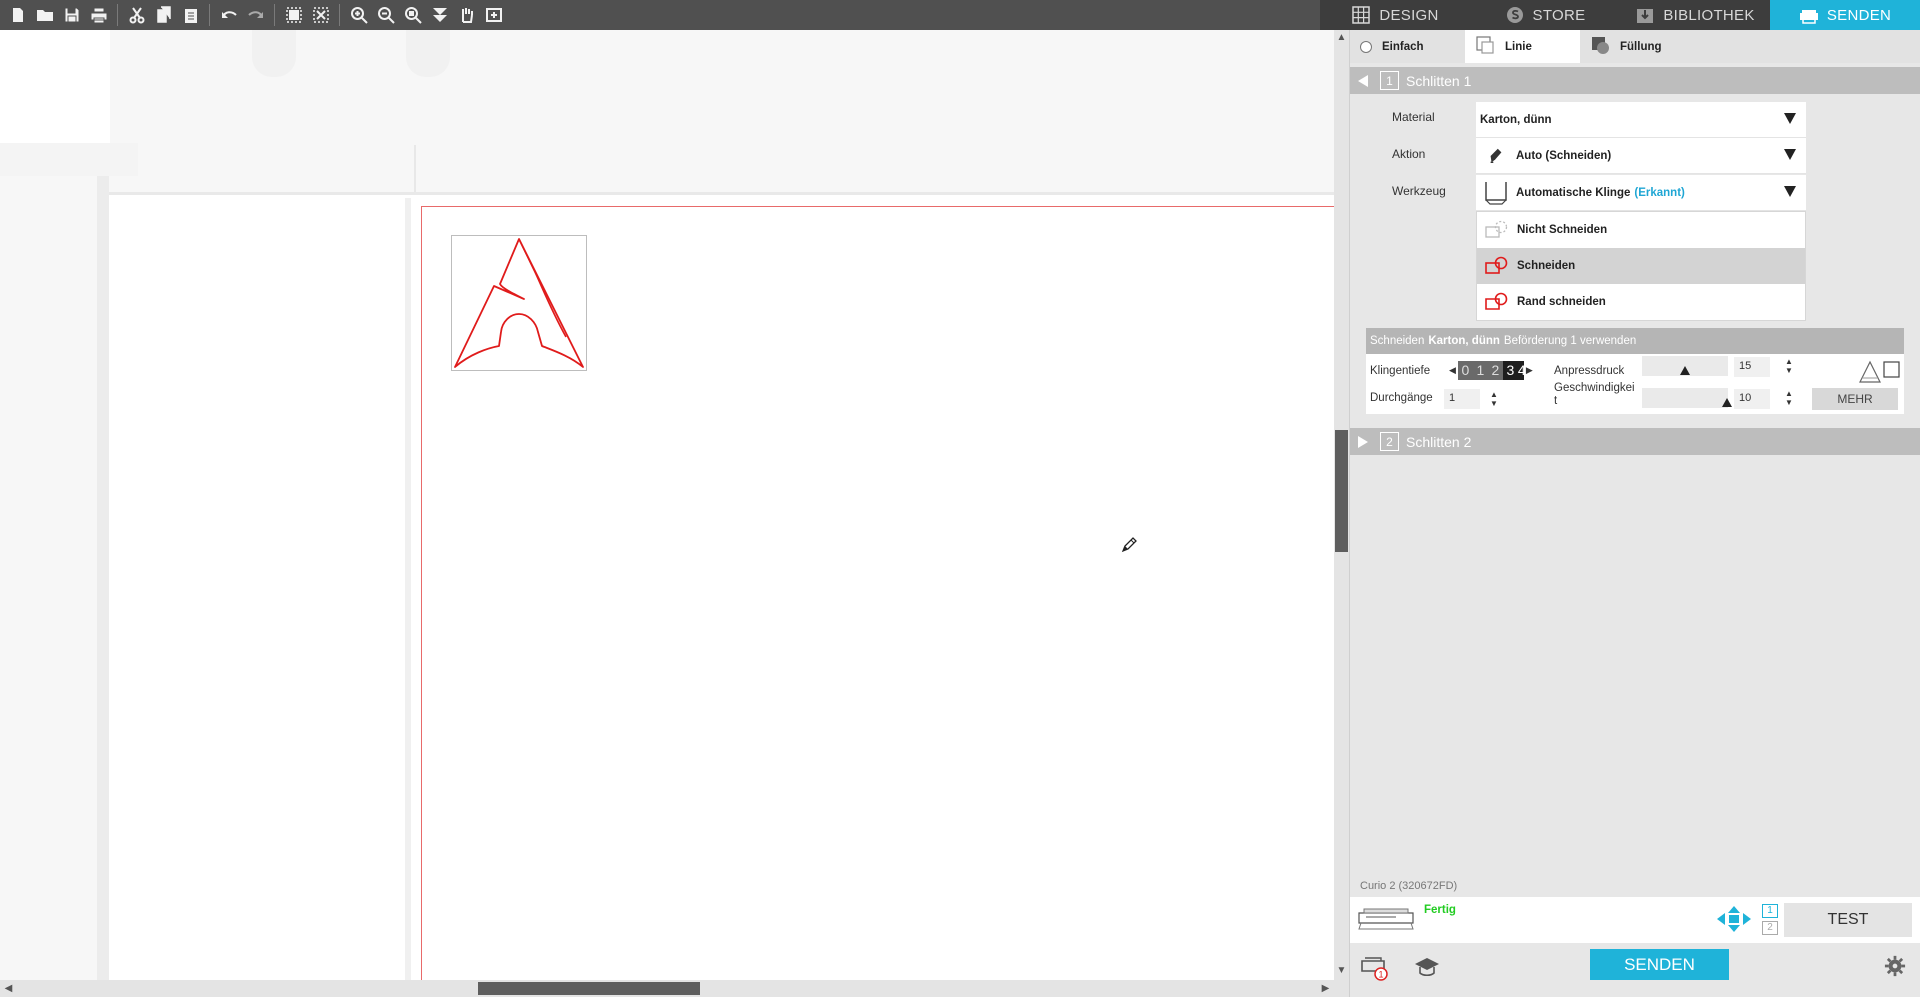 The image size is (1920, 997). I want to click on selected-shape-bounding-box, so click(519, 303).